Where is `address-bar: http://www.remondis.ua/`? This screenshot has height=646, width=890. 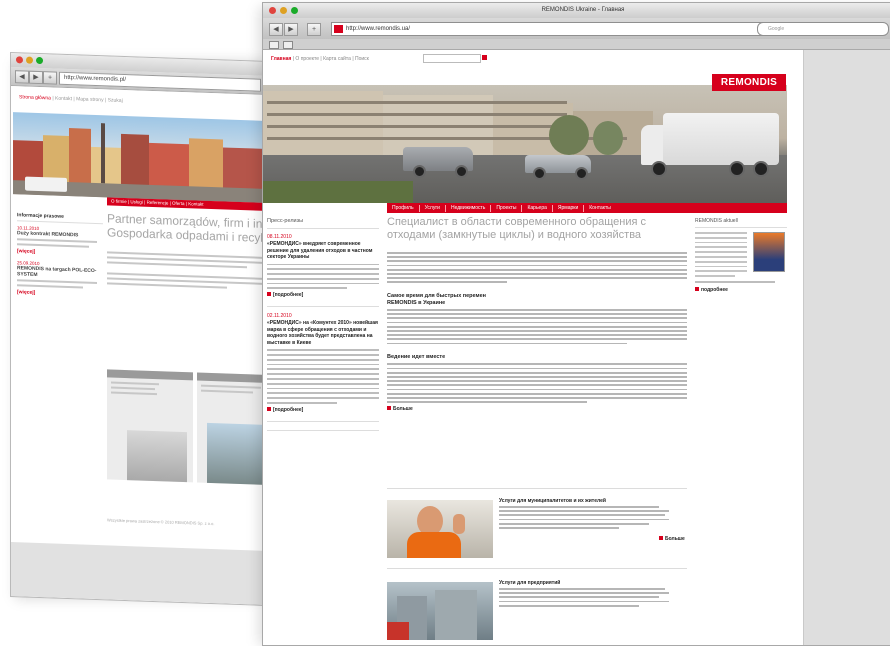 address-bar: http://www.remondis.ua/ is located at coordinates (548, 29).